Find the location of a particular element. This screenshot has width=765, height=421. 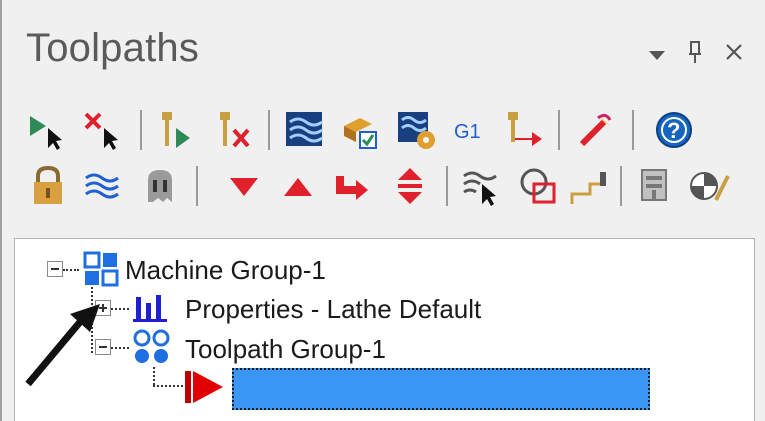

tree-item-toolpath-group: Toolpath Group-1 is located at coordinates (285, 349).